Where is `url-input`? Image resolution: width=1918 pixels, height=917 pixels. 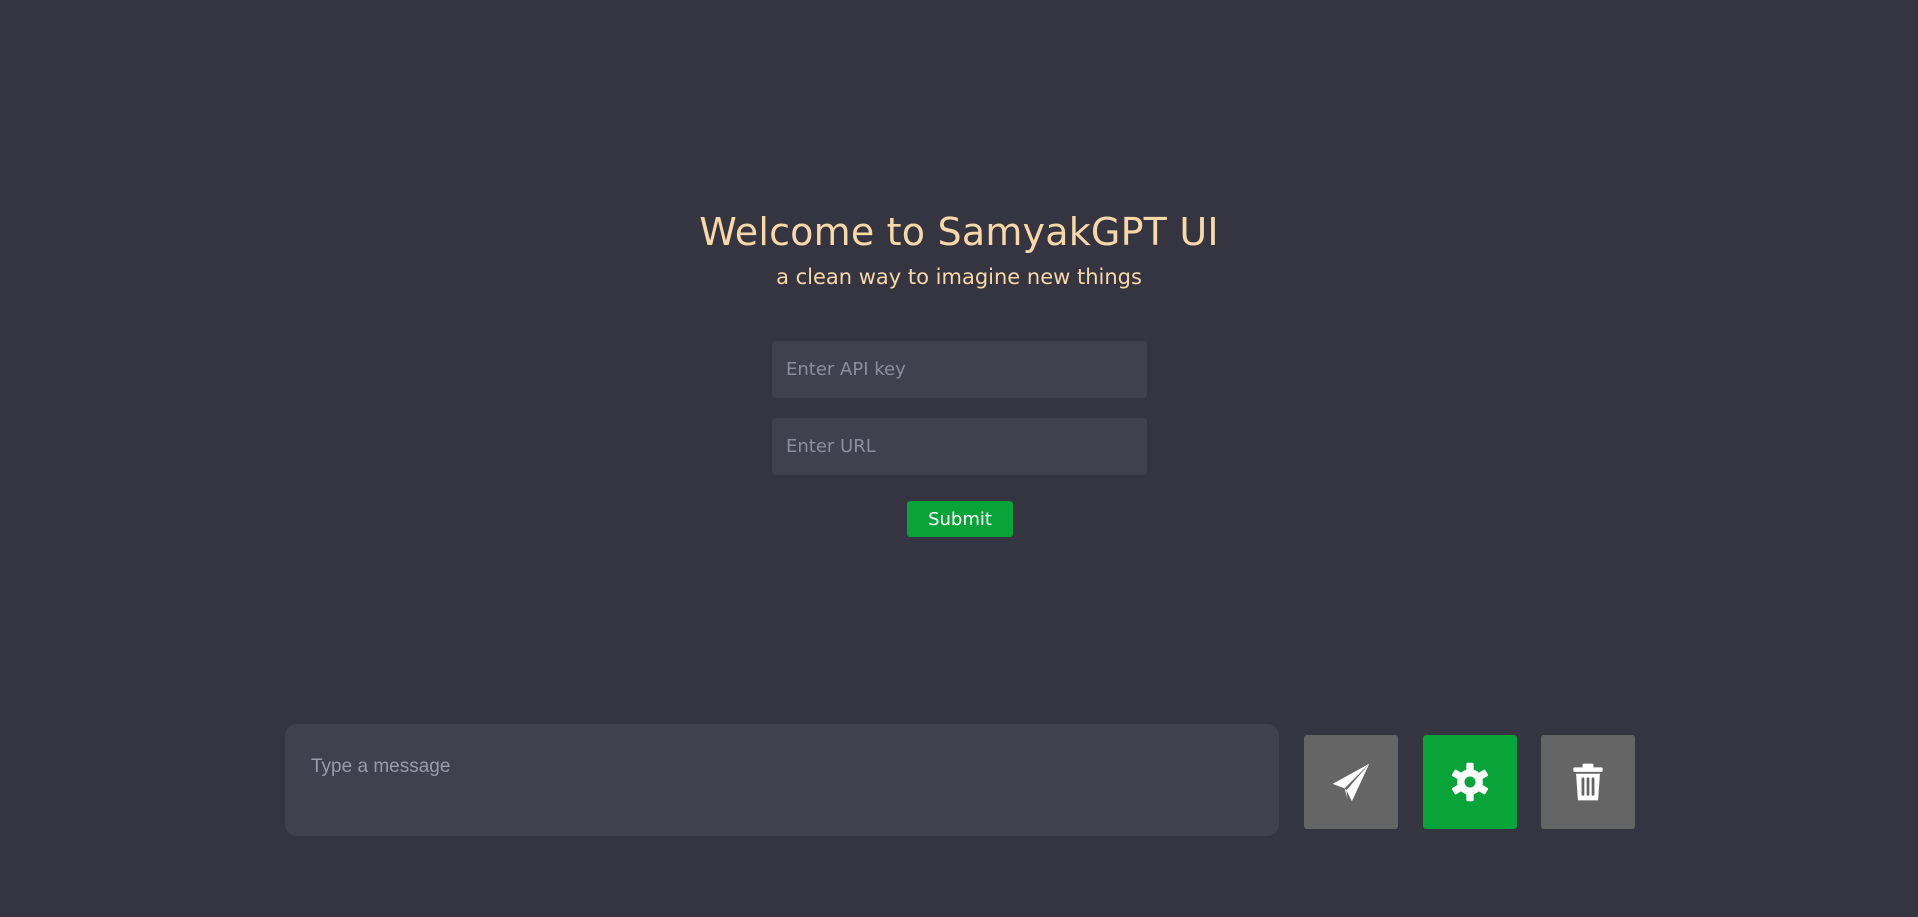 url-input is located at coordinates (959, 446).